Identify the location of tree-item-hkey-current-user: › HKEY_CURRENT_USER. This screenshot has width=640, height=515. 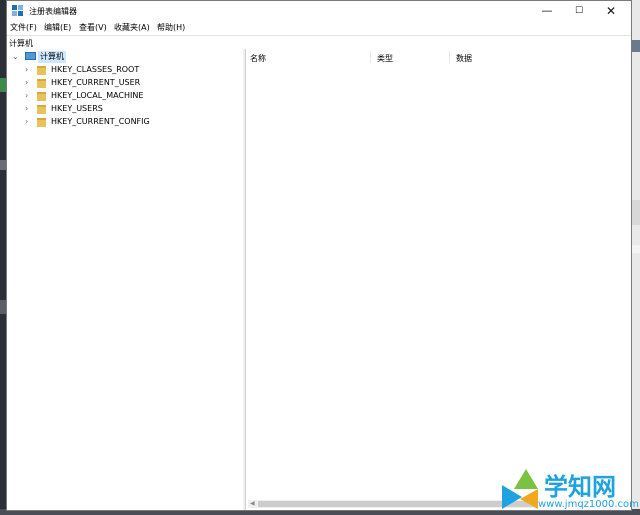
(122, 83).